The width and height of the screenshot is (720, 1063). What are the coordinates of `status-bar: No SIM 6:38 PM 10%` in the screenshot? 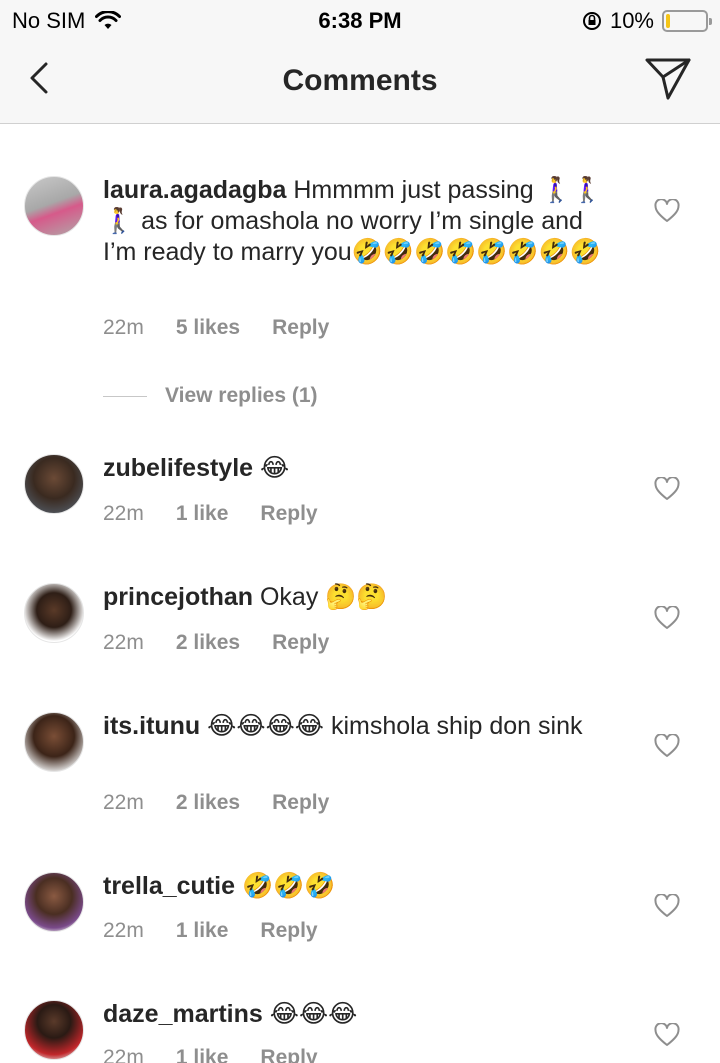 It's located at (360, 20).